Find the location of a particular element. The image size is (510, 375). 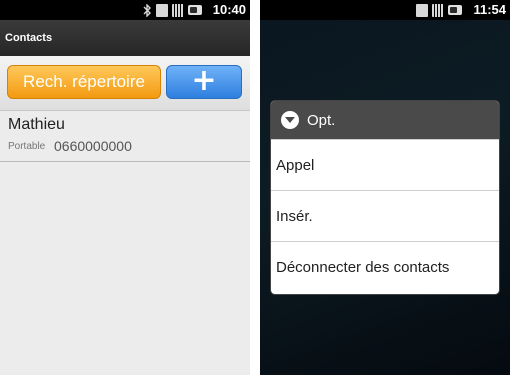

dialog-title: Opt. is located at coordinates (321, 120).